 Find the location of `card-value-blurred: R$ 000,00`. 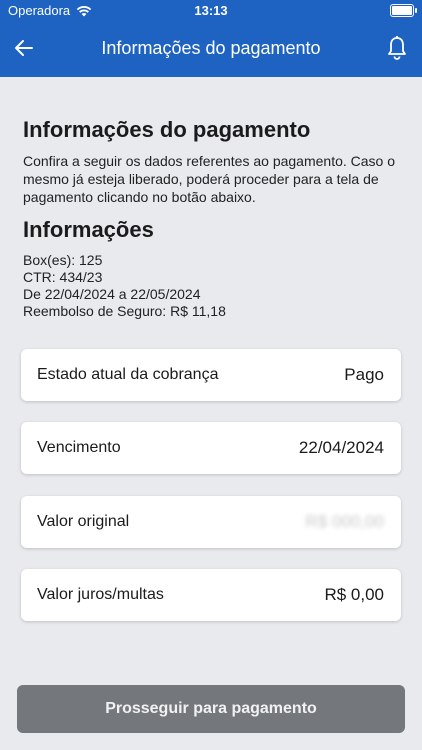

card-value-blurred: R$ 000,00 is located at coordinates (344, 521).